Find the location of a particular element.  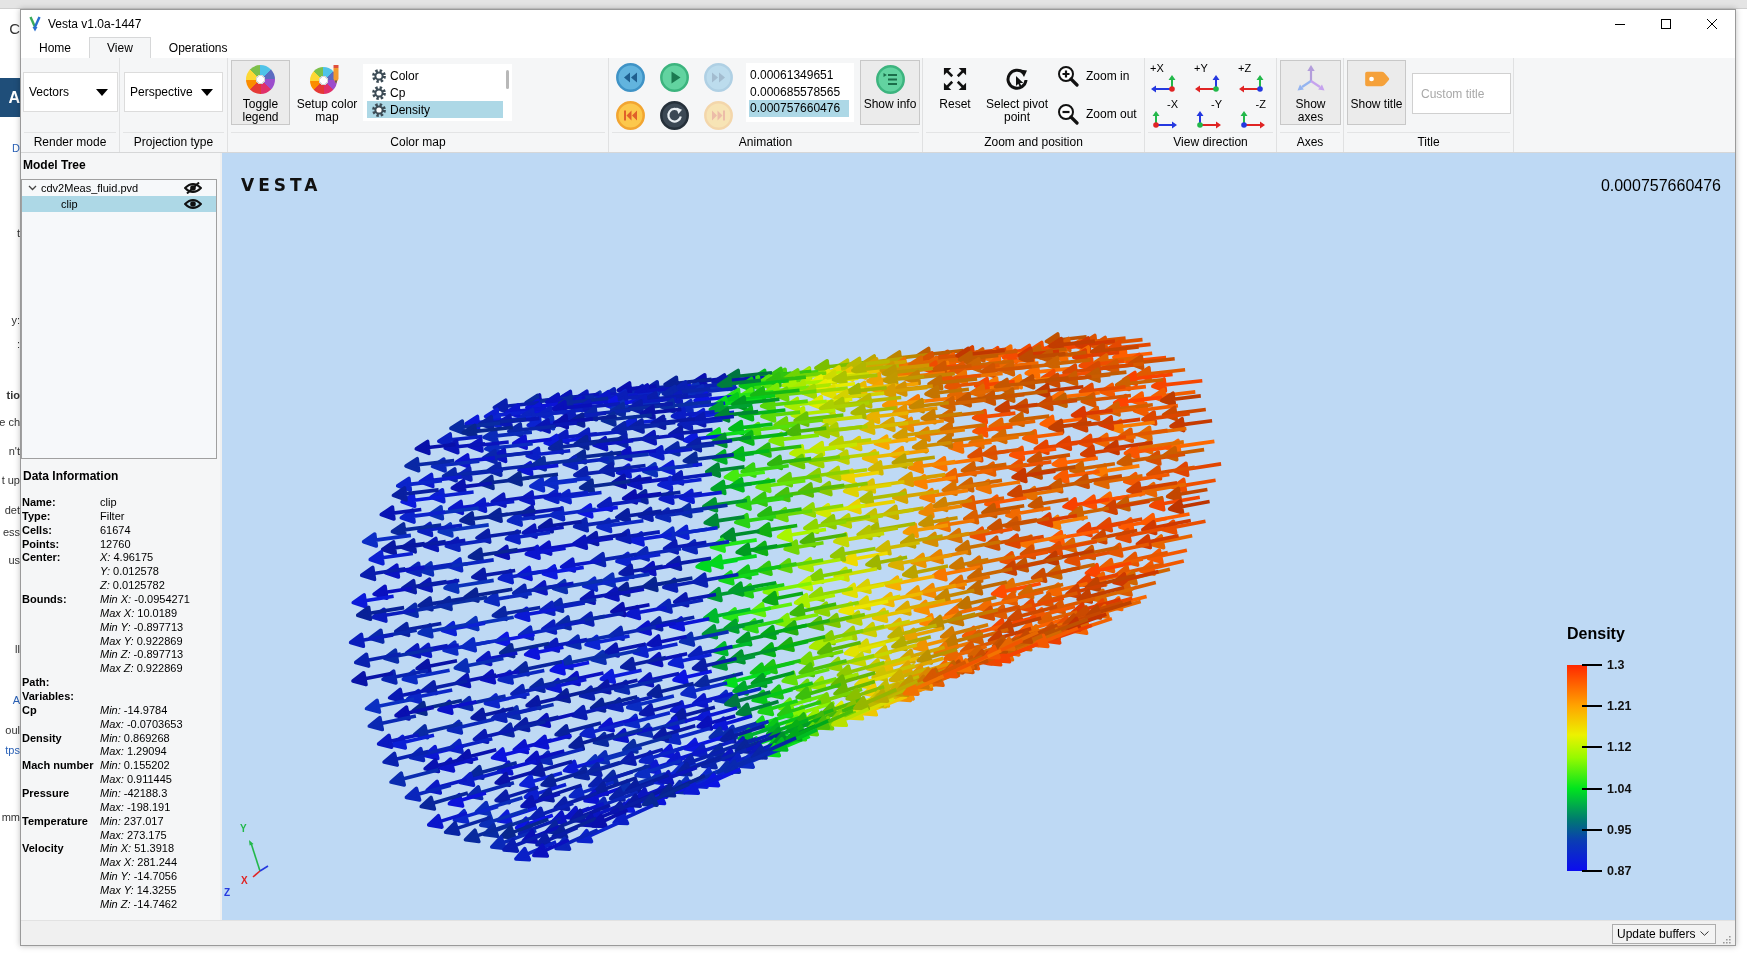

zoom-in-button: Zoom in is located at coordinates (1097, 76).